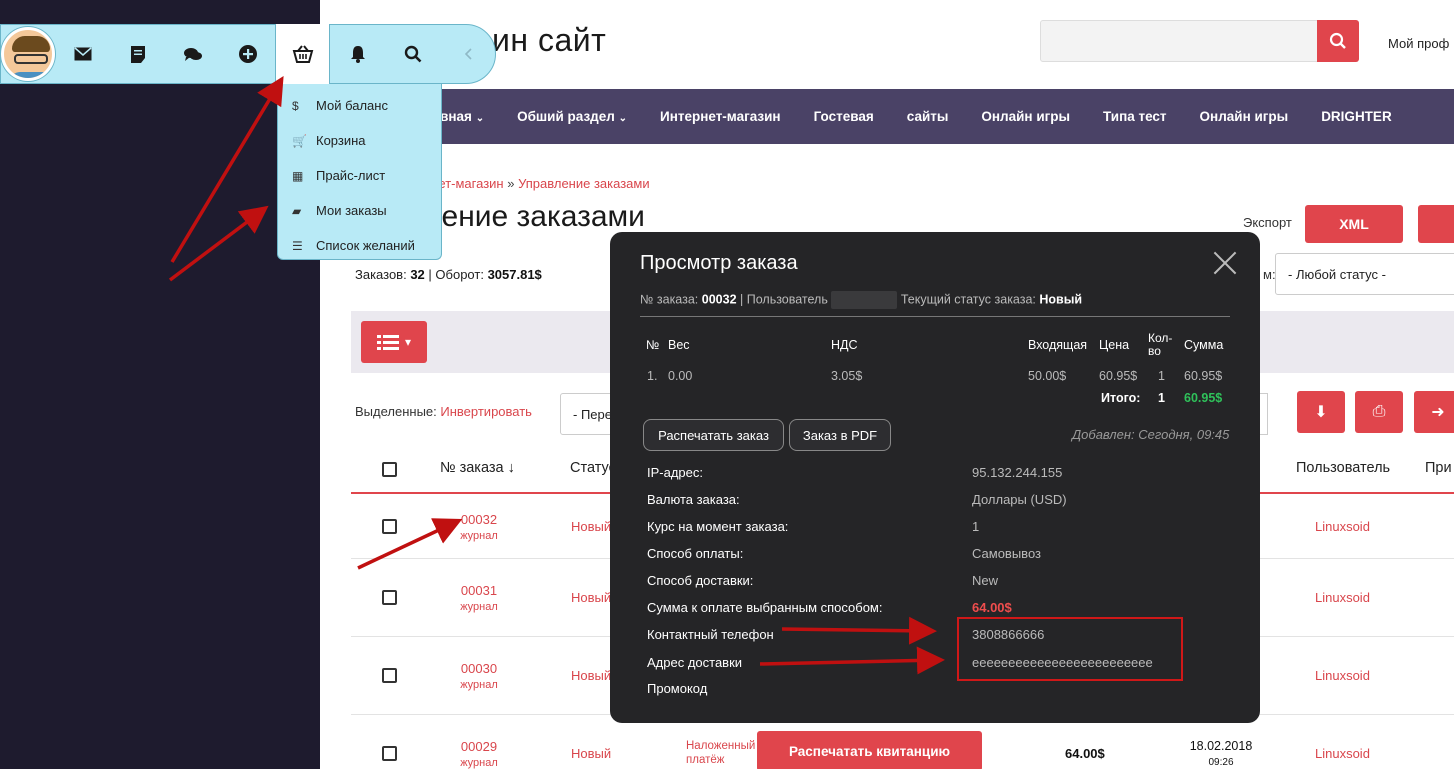 The image size is (1454, 769). What do you see at coordinates (351, 210) in the screenshot?
I see `menu-item-label: Мои заказы` at bounding box center [351, 210].